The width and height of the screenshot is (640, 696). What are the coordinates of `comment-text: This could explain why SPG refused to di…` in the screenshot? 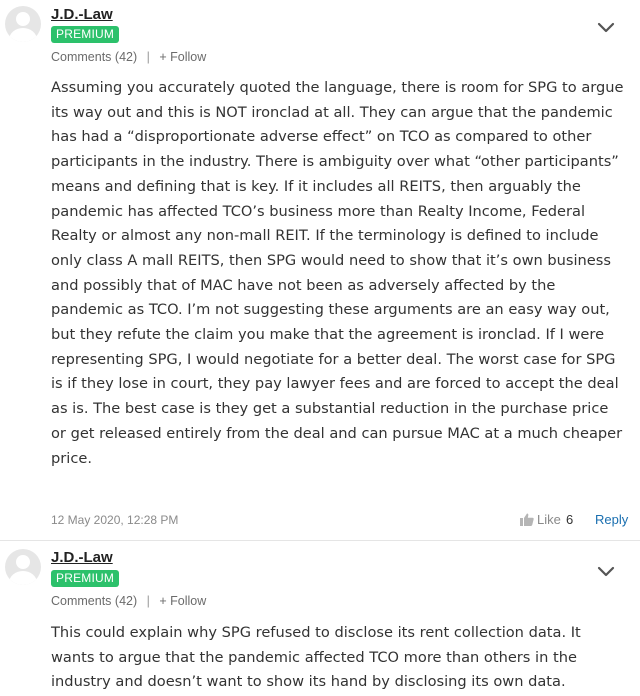 It's located at (316, 657).